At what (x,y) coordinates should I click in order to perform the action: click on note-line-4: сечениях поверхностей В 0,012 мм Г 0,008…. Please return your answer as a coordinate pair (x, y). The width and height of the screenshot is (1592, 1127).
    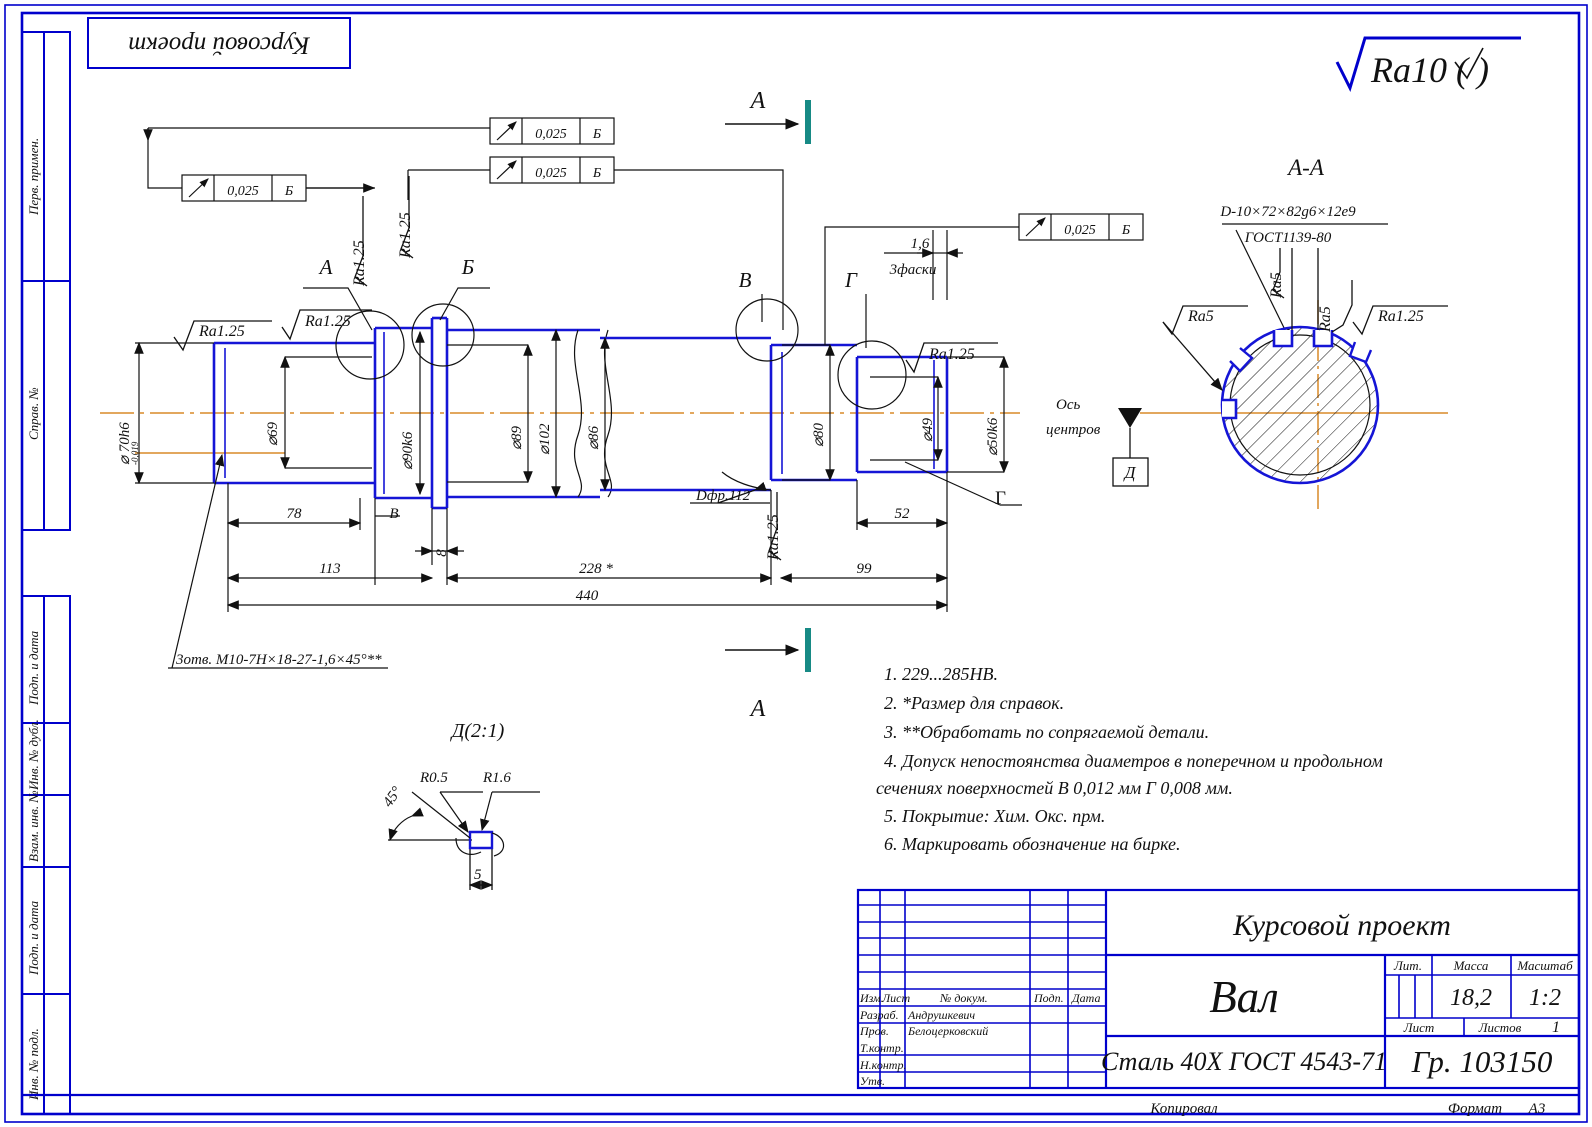
    Looking at the image, I should click on (1054, 788).